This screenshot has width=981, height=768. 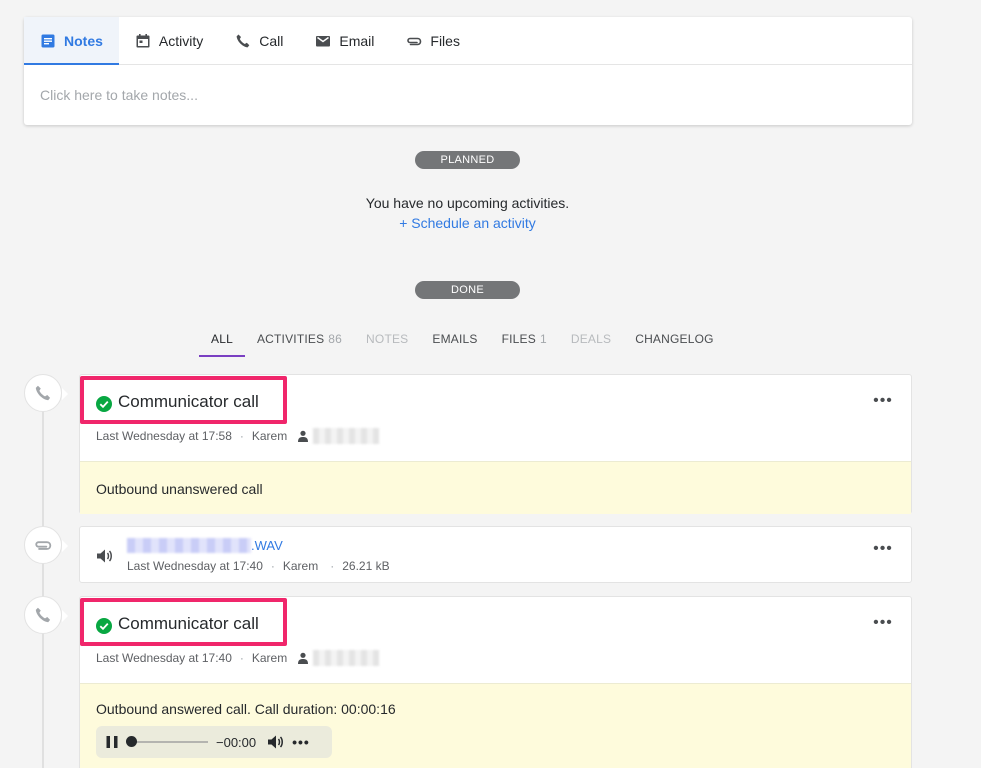 What do you see at coordinates (48, 40) in the screenshot?
I see `notes-icon` at bounding box center [48, 40].